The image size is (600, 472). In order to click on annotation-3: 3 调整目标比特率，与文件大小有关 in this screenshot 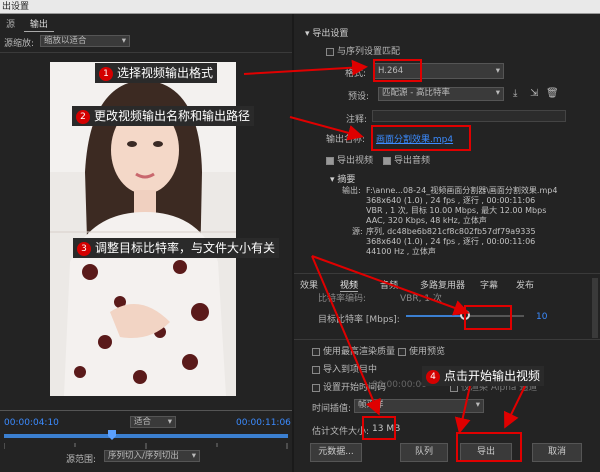, I will do `click(176, 248)`.